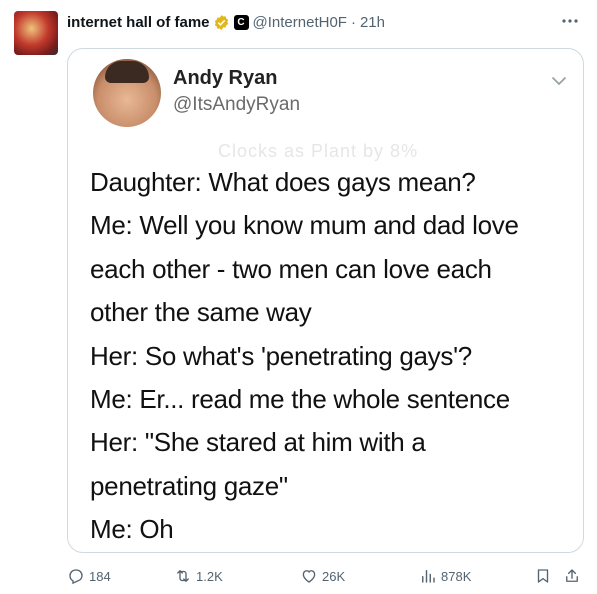  What do you see at coordinates (304, 225) in the screenshot?
I see `text-line: Me: Well you know mum and dad love` at bounding box center [304, 225].